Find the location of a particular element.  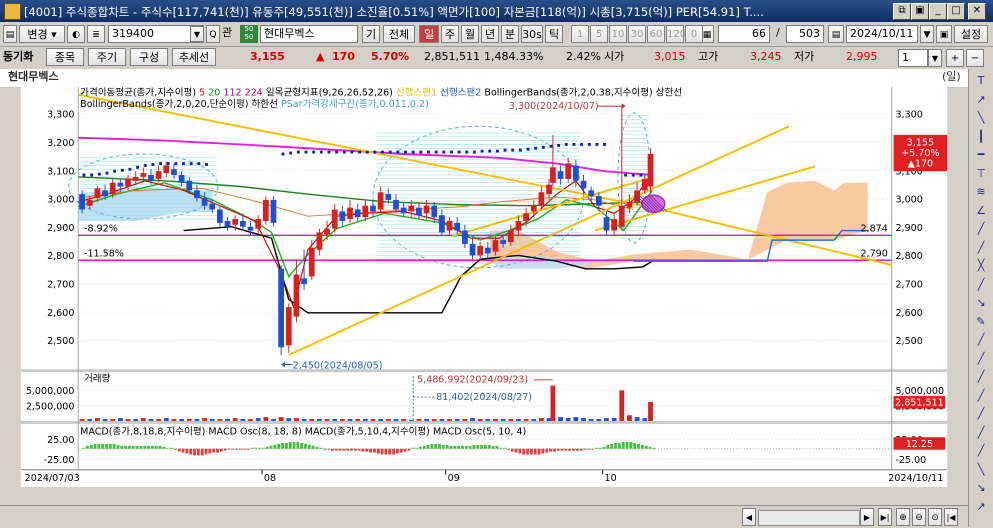

draw-tool-16-icon: ╱ is located at coordinates (981, 359).